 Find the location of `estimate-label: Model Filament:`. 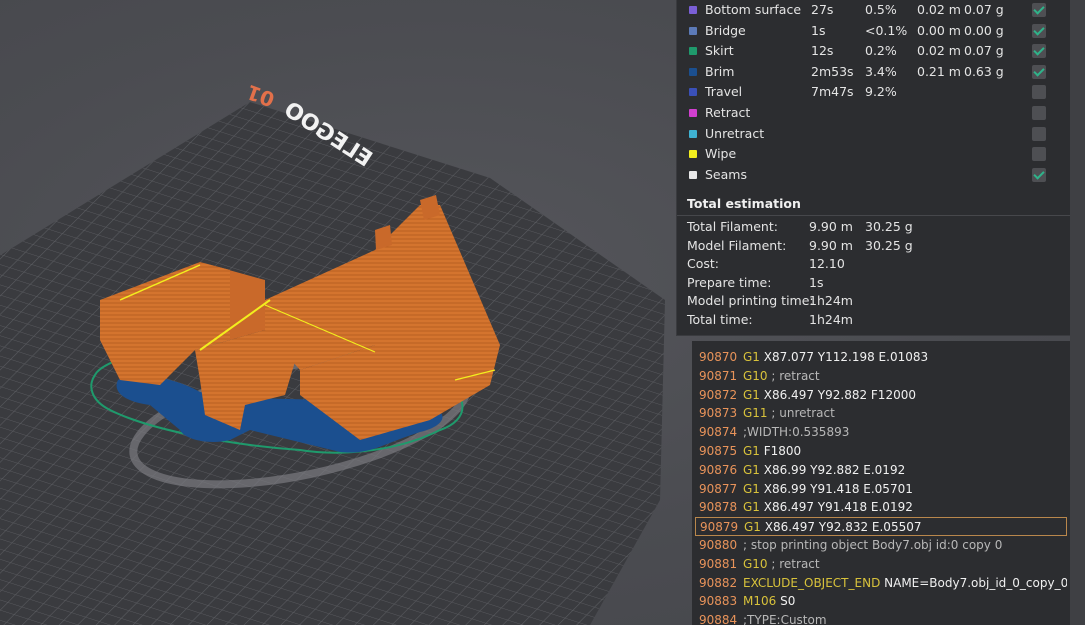

estimate-label: Model Filament: is located at coordinates (737, 245).